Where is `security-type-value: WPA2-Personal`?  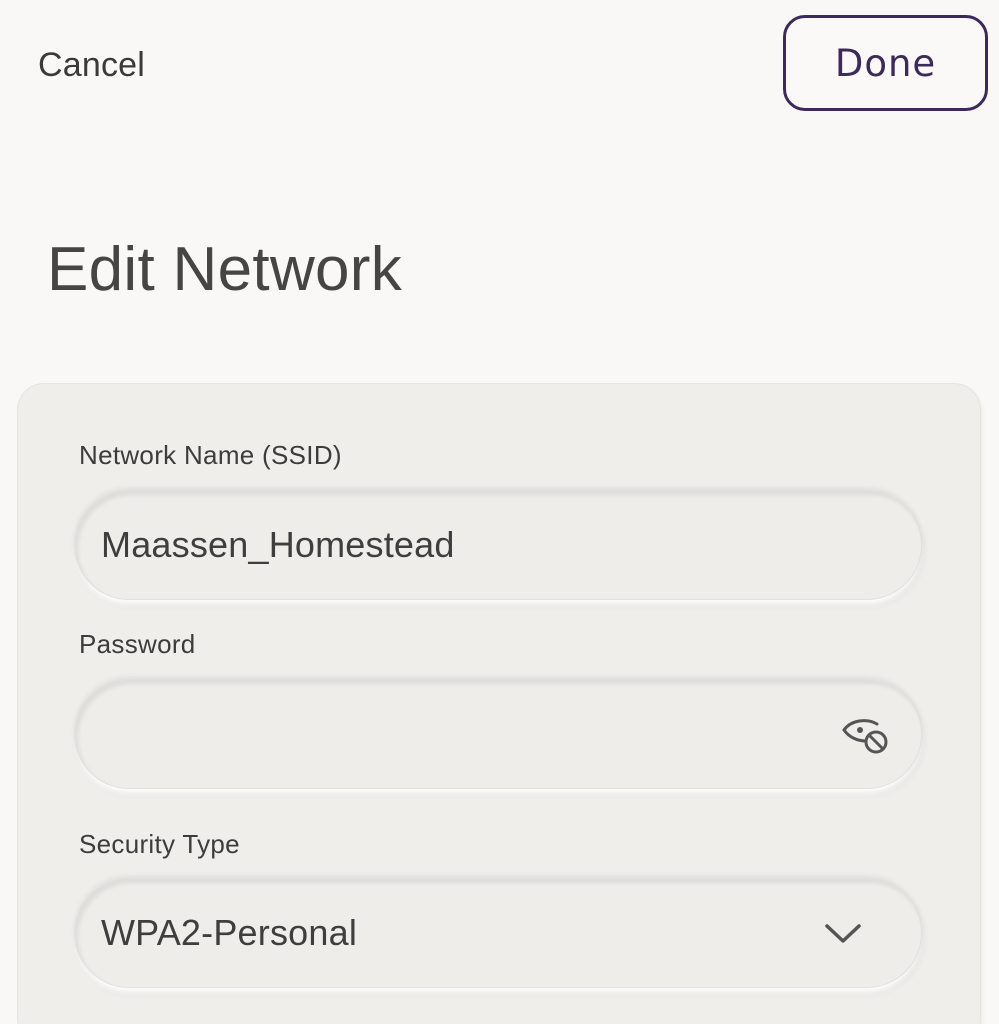
security-type-value: WPA2-Personal is located at coordinates (229, 932).